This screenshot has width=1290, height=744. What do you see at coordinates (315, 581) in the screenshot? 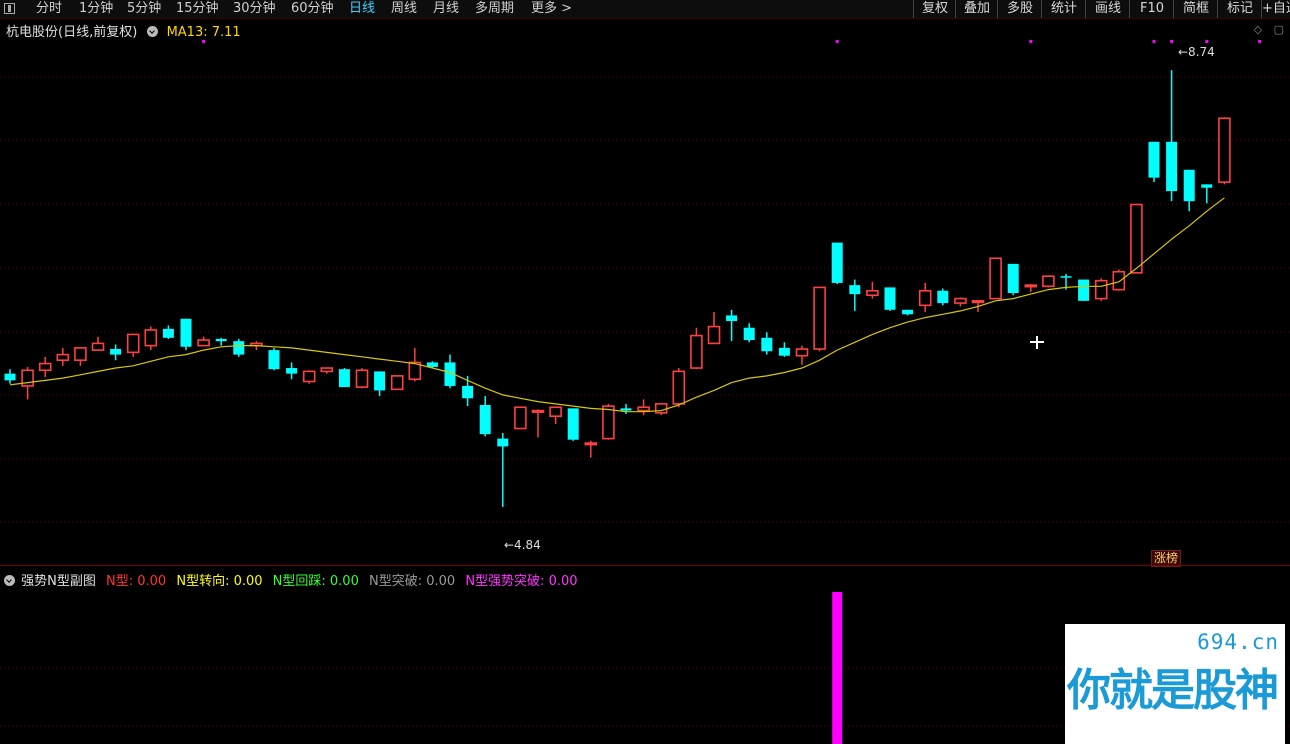
I see `indicator-n-pullback: N型回踩: 0.00` at bounding box center [315, 581].